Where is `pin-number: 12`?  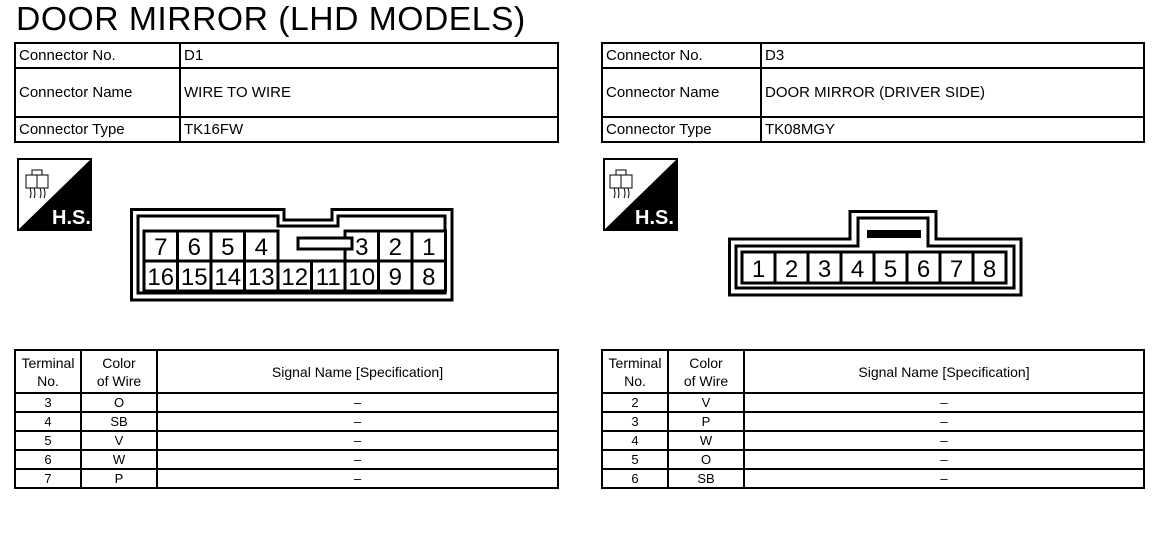 pin-number: 12 is located at coordinates (294, 277).